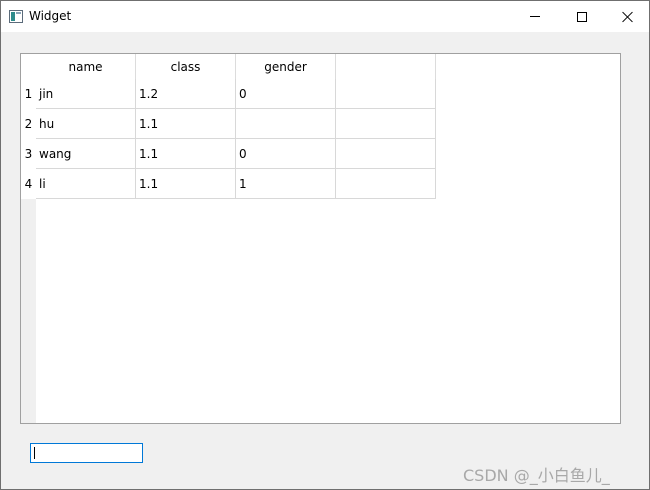 Image resolution: width=650 pixels, height=490 pixels. I want to click on row-header-2: 2, so click(28, 124).